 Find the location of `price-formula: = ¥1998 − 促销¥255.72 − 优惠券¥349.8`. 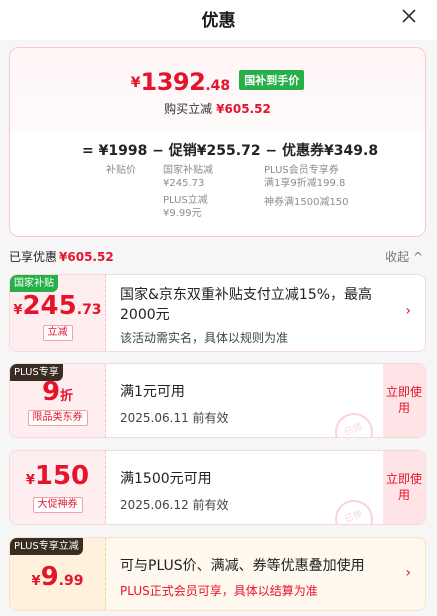

price-formula: = ¥1998 − 促销¥255.72 − 优惠券¥349.8 is located at coordinates (230, 151).